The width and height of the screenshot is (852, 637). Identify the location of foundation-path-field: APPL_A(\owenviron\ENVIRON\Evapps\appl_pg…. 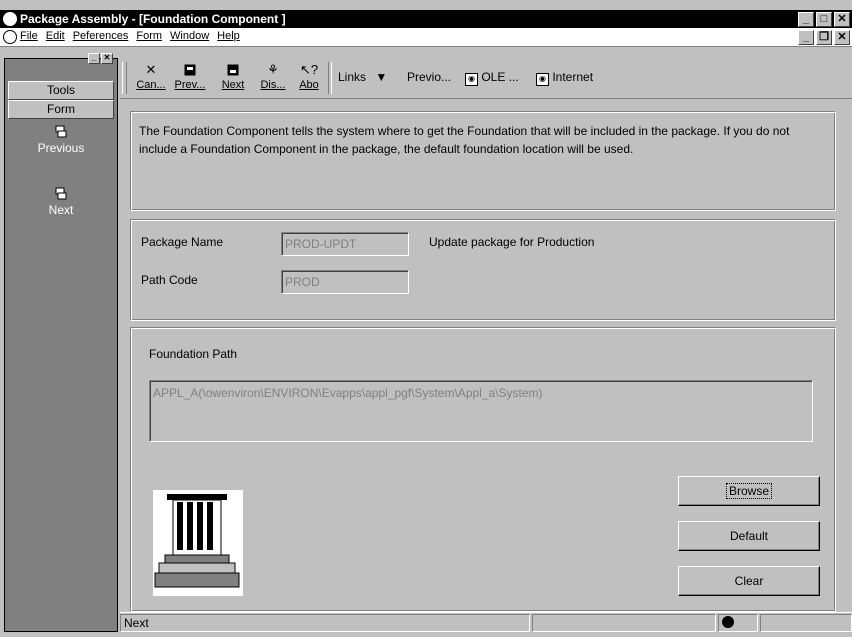
(481, 411).